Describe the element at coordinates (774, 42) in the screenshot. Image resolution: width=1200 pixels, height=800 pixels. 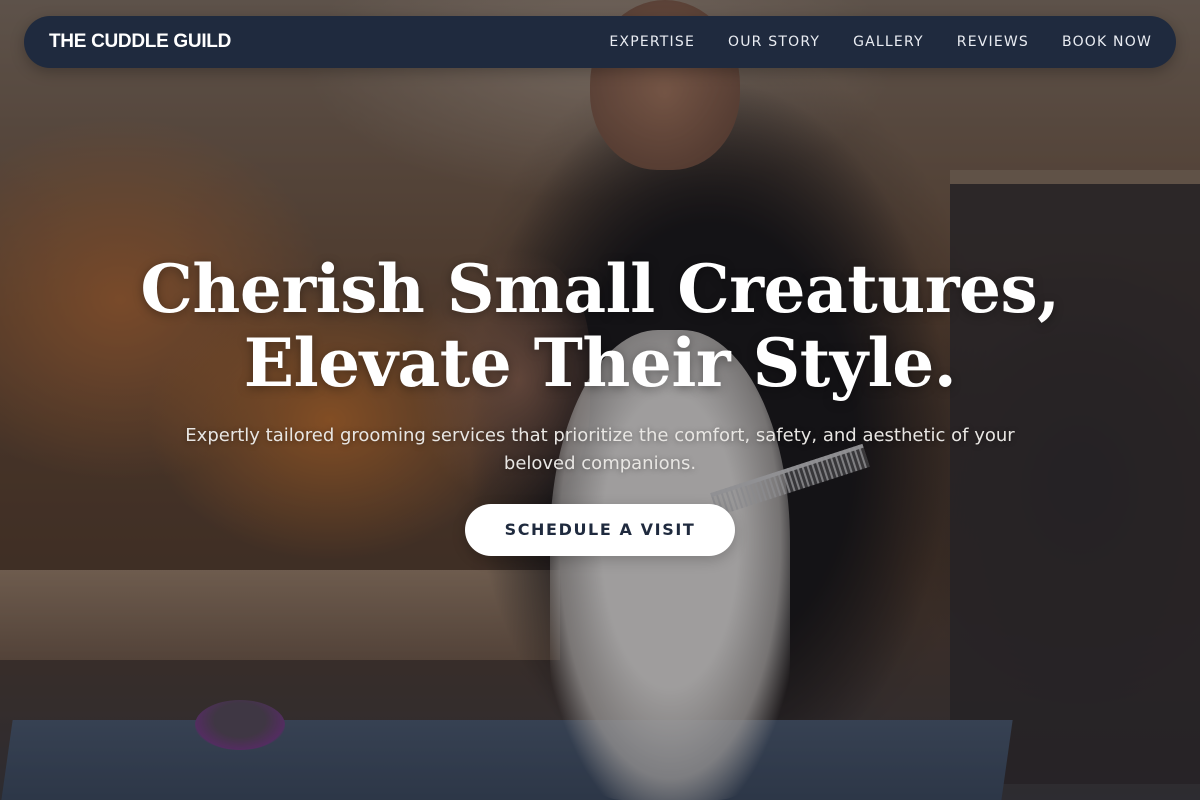
I see `nav-link-our-story: OUR STORY` at that location.